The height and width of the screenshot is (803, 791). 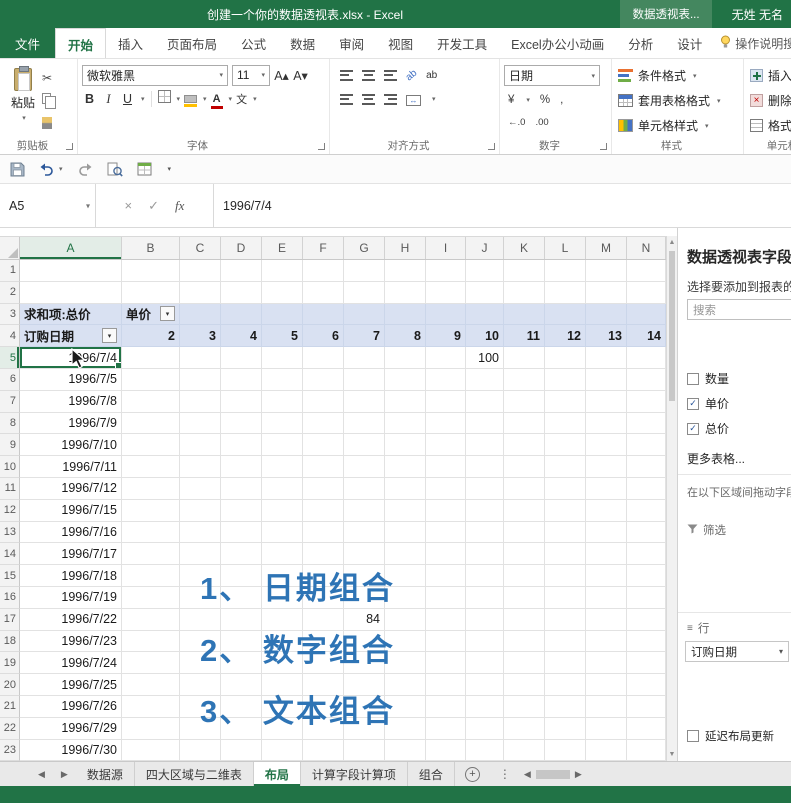 What do you see at coordinates (405, 445) in the screenshot?
I see `cell-H9` at bounding box center [405, 445].